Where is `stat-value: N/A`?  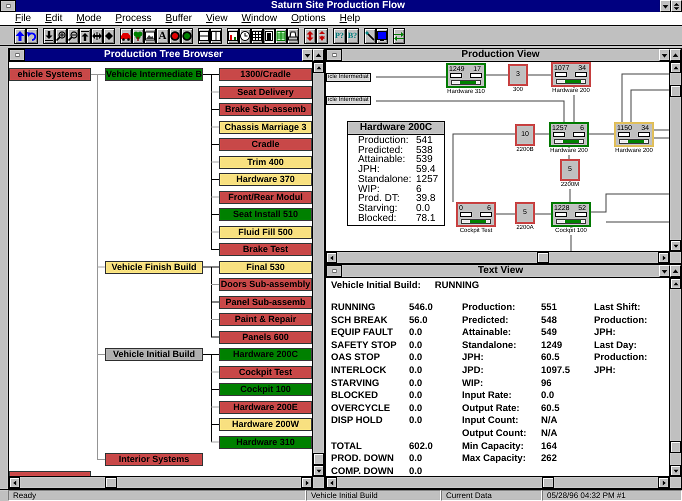 stat-value: N/A is located at coordinates (549, 421).